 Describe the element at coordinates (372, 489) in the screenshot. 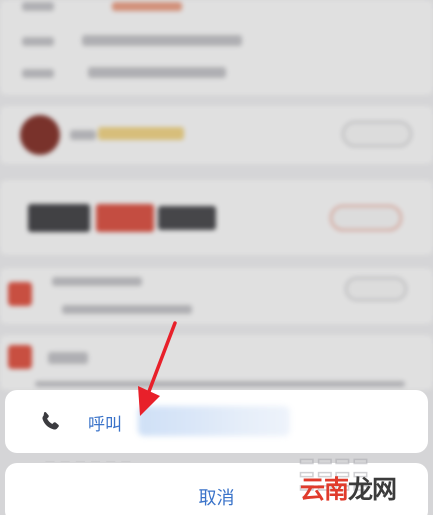

I see `watermark-text-dark: 龙网` at that location.